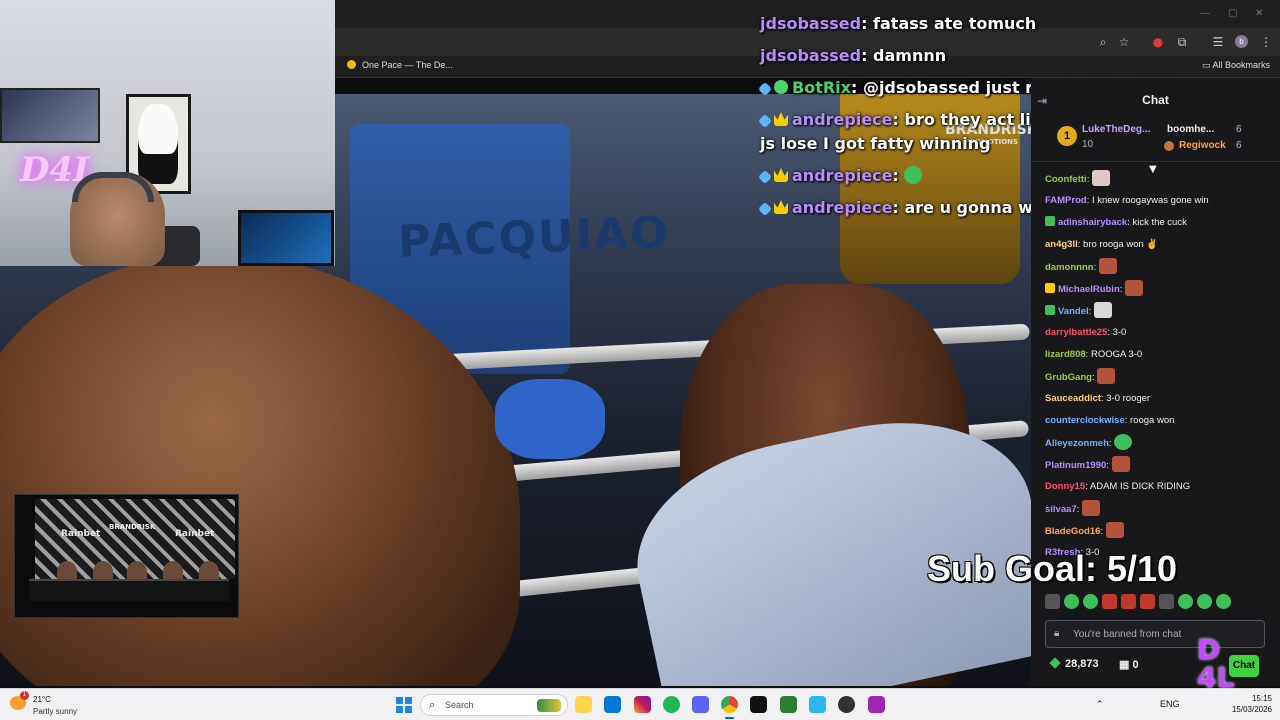 The height and width of the screenshot is (720, 1280). I want to click on chat-message: FAMProd: I knew roogaywas gone win, so click(1127, 200).